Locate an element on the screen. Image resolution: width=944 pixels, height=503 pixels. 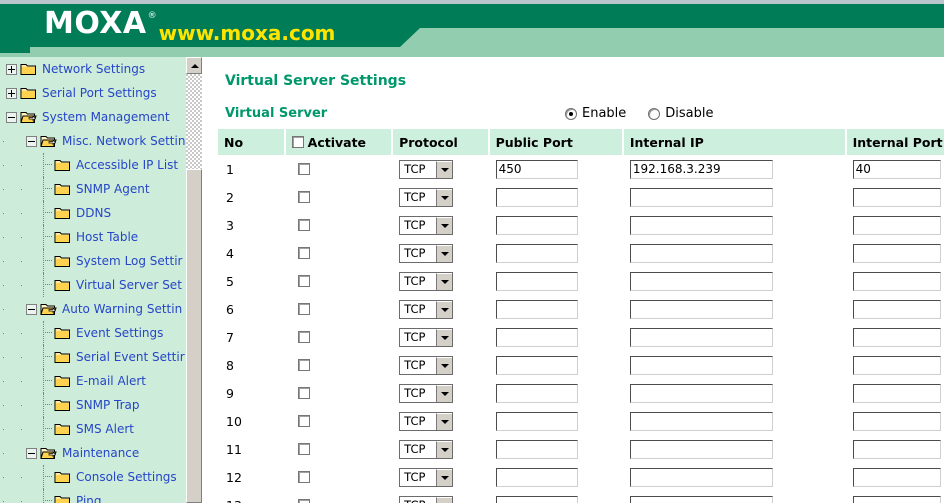
sidebar-item-event-settings: Event Settings is located at coordinates (93, 333).